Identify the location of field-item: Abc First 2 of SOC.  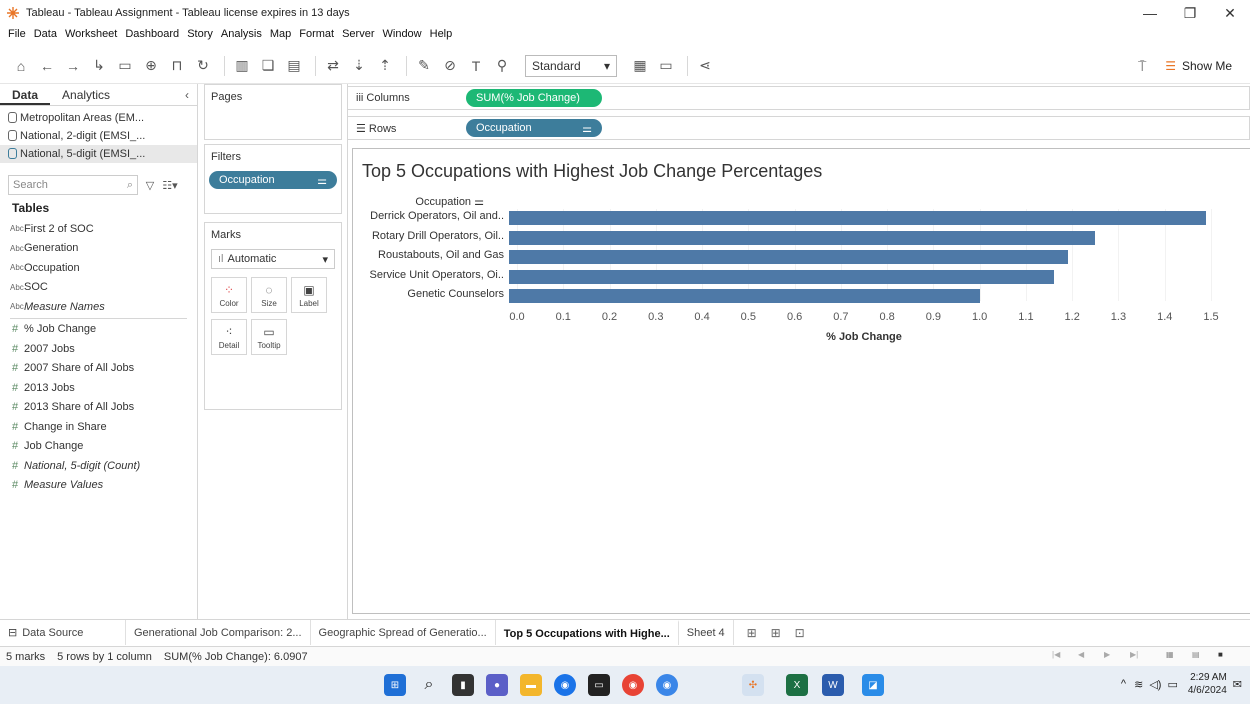
(98, 229).